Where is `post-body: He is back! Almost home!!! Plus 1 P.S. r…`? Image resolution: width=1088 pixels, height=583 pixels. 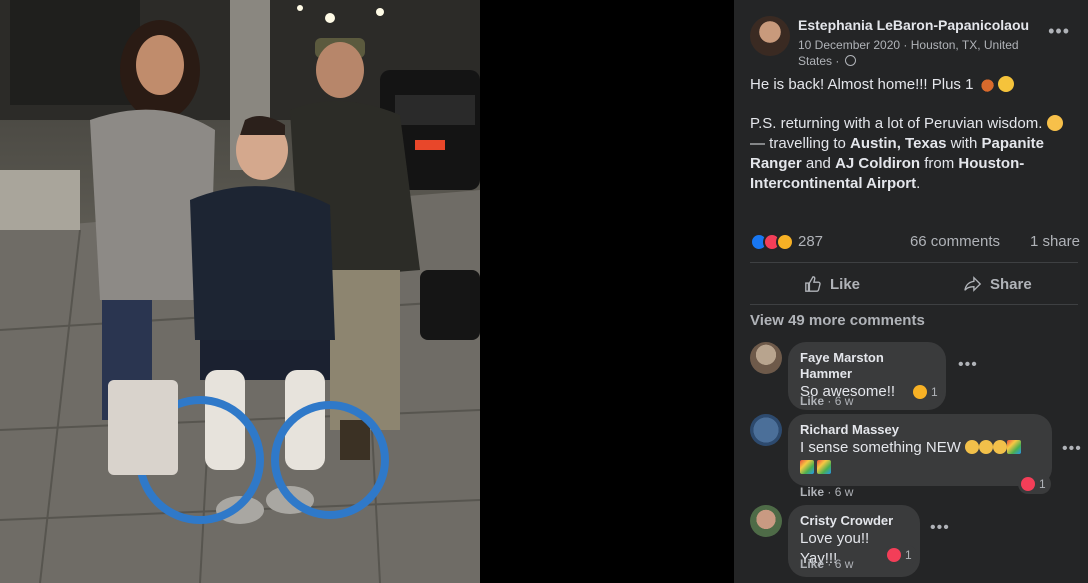
post-body: He is back! Almost home!!! Plus 1 P.S. r… is located at coordinates (915, 144).